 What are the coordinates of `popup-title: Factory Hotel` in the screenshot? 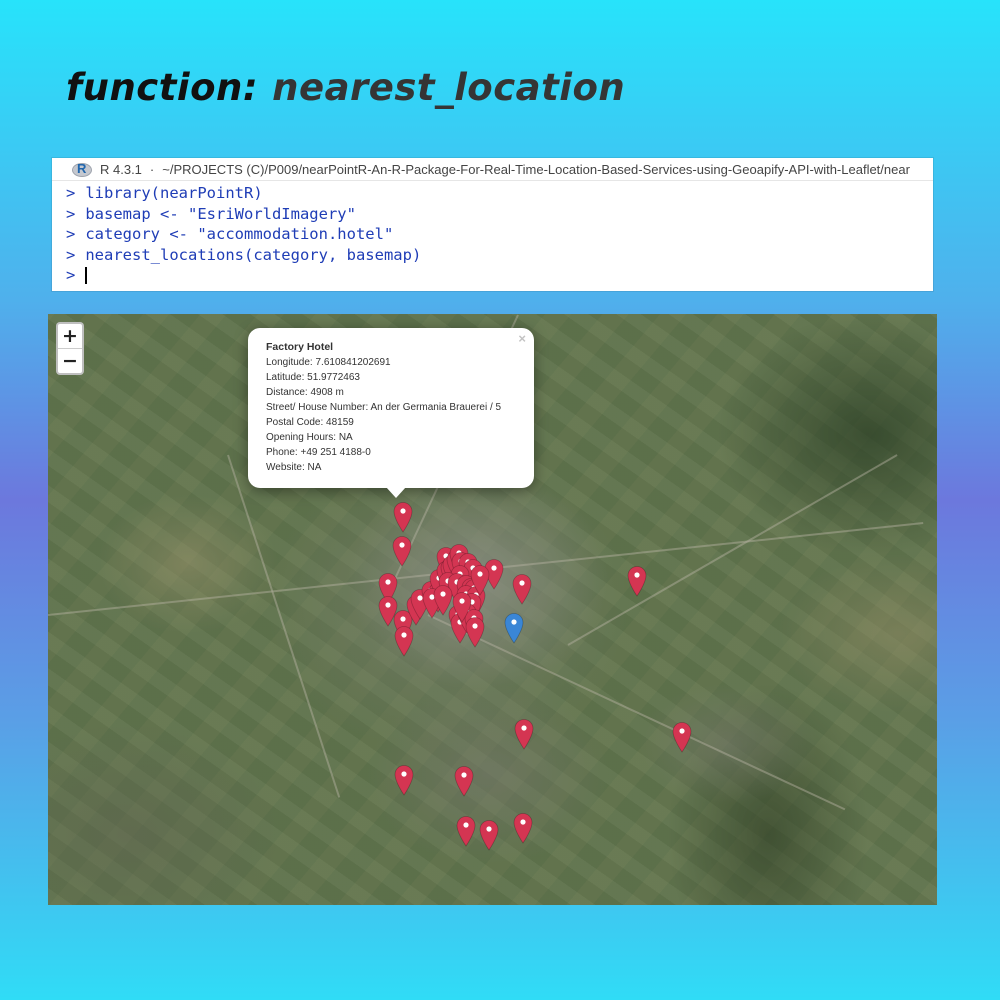 It's located at (300, 347).